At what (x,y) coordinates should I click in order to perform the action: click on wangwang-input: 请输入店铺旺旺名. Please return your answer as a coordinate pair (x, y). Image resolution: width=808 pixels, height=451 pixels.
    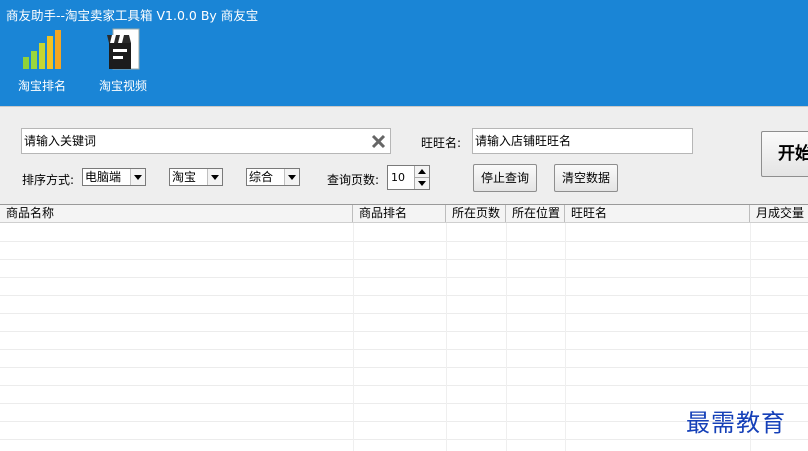
    Looking at the image, I should click on (582, 141).